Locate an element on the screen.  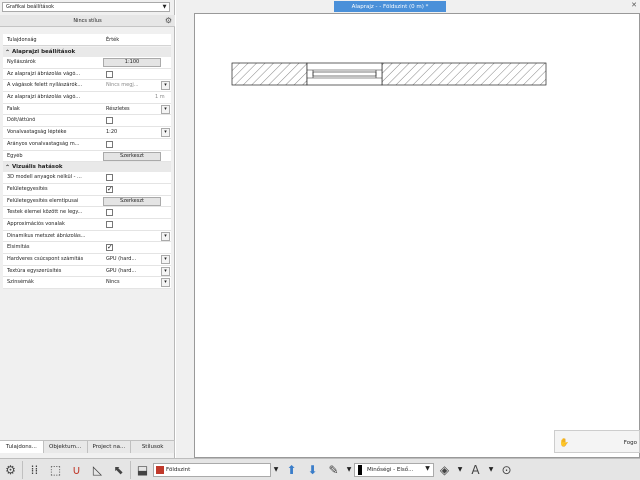
property-row: Dőlt/áttűnő is located at coordinates (87, 121).